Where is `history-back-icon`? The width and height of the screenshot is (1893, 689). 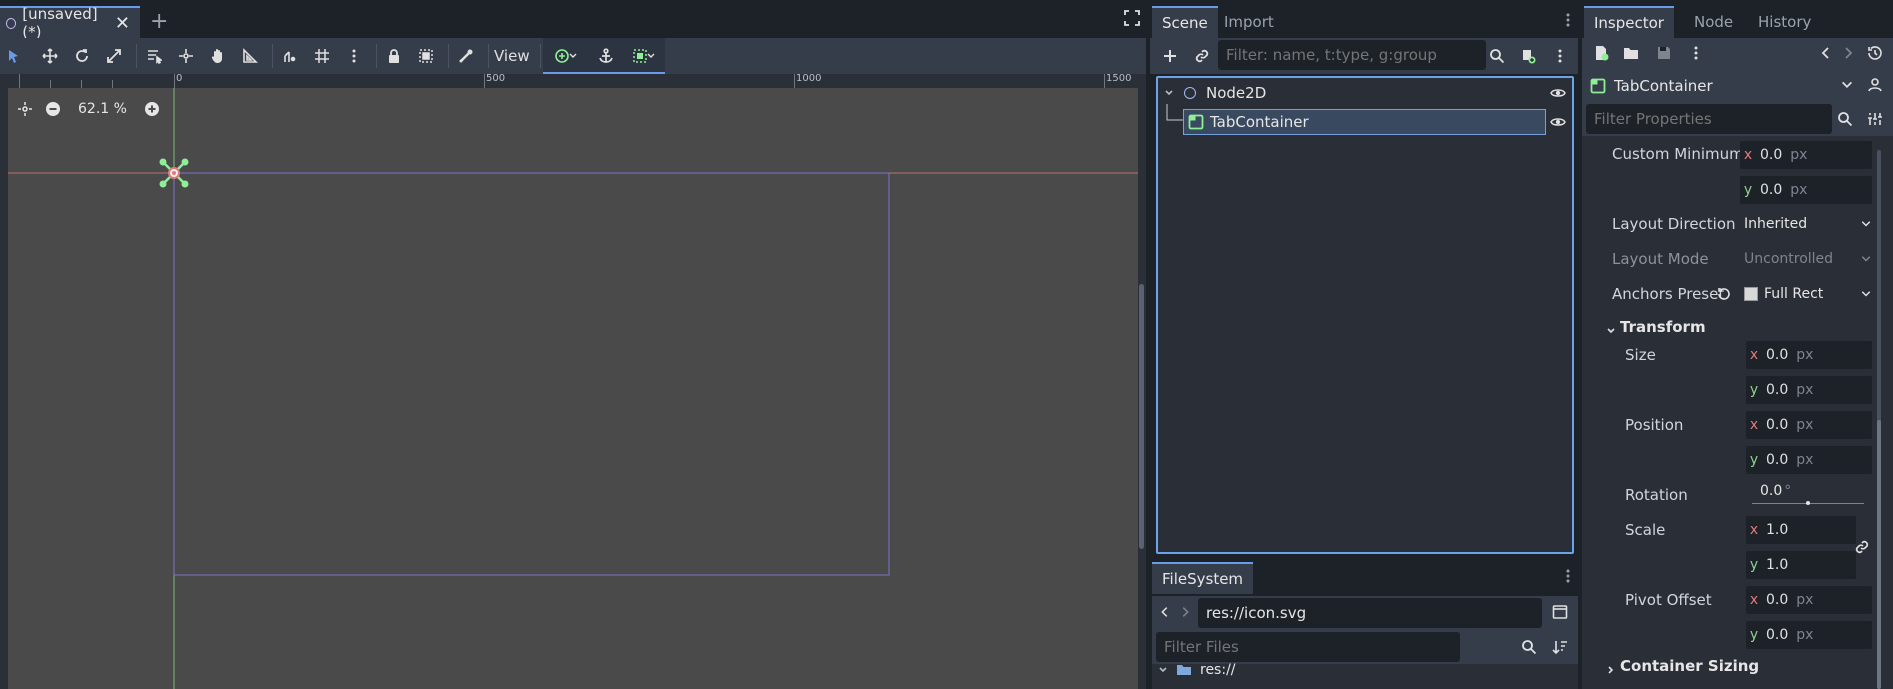 history-back-icon is located at coordinates (1826, 53).